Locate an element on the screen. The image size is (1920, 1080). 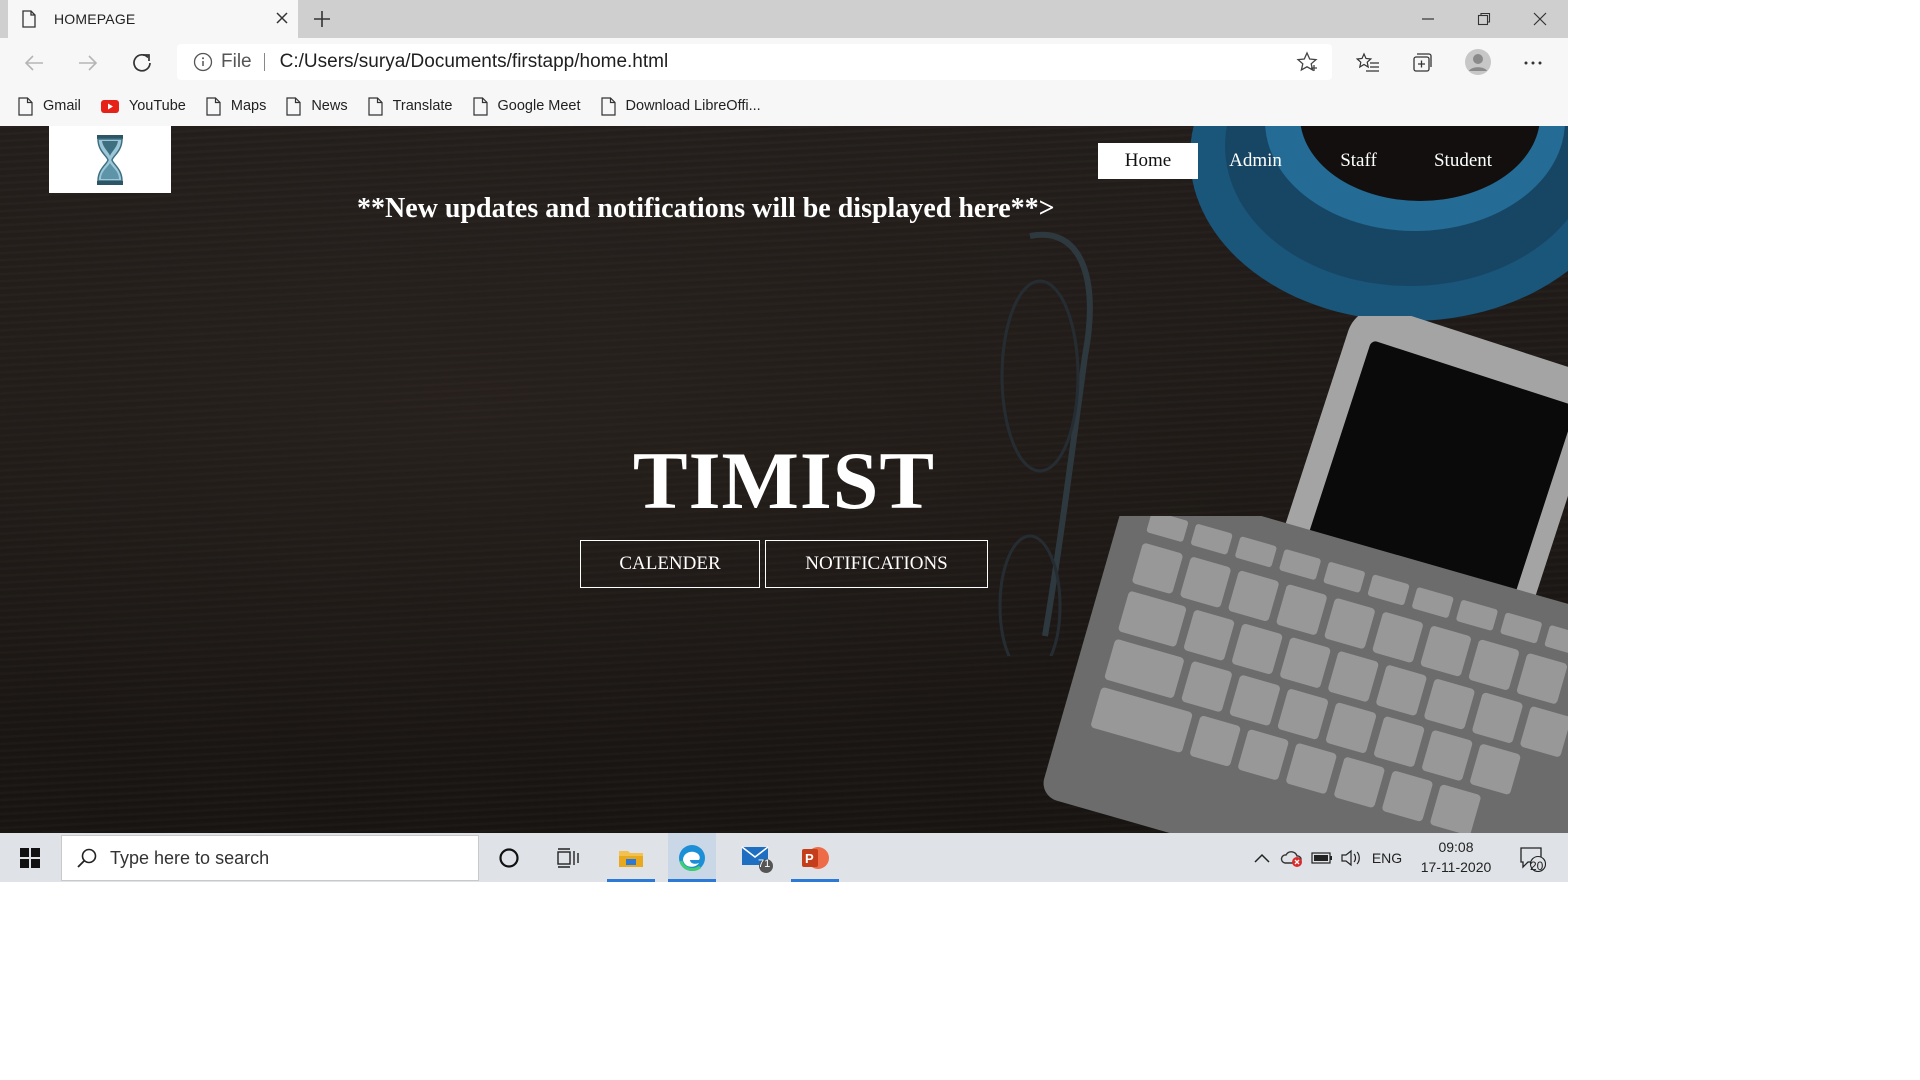
notification-count: 20 is located at coordinates (1537, 866).